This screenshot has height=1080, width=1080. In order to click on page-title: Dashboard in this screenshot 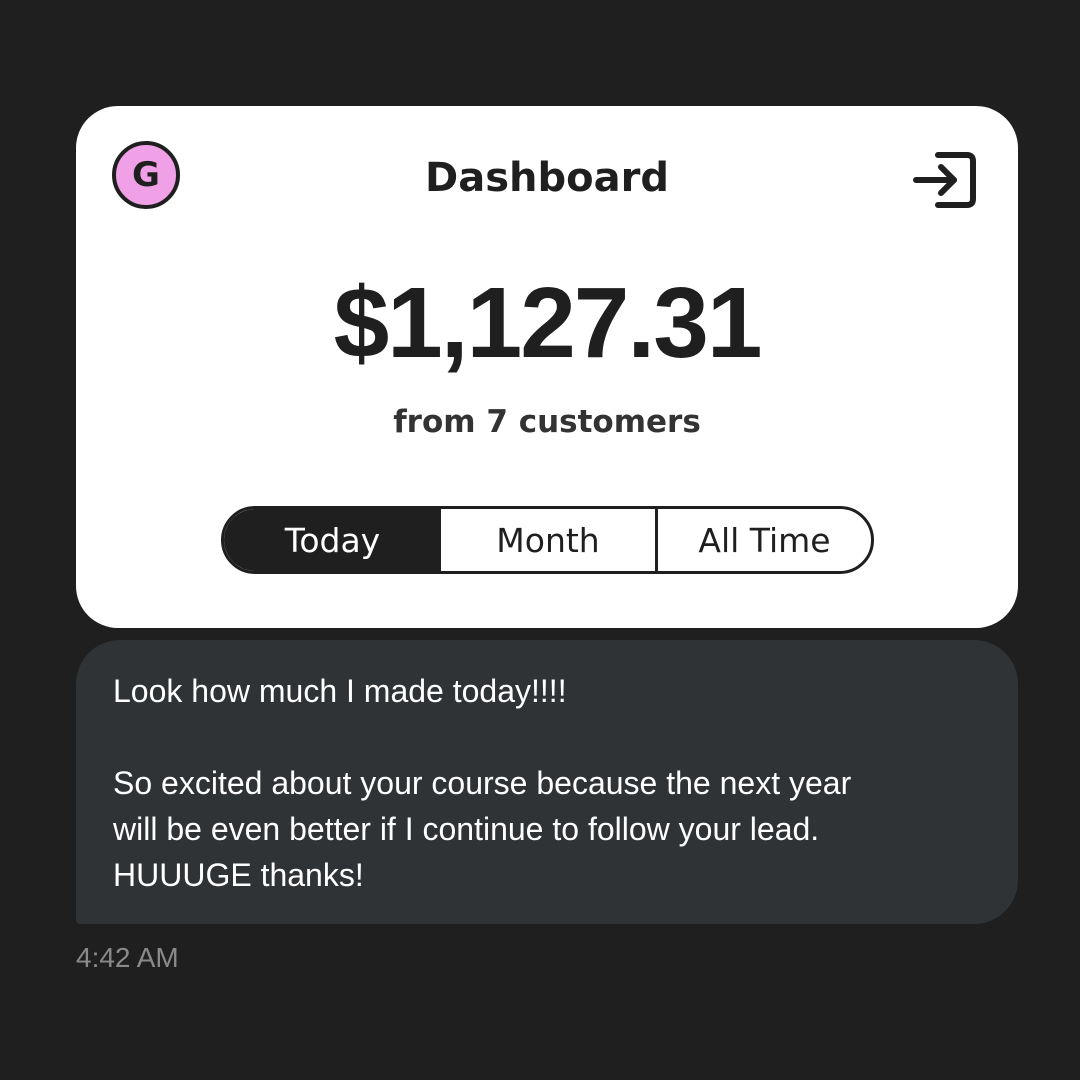, I will do `click(547, 178)`.